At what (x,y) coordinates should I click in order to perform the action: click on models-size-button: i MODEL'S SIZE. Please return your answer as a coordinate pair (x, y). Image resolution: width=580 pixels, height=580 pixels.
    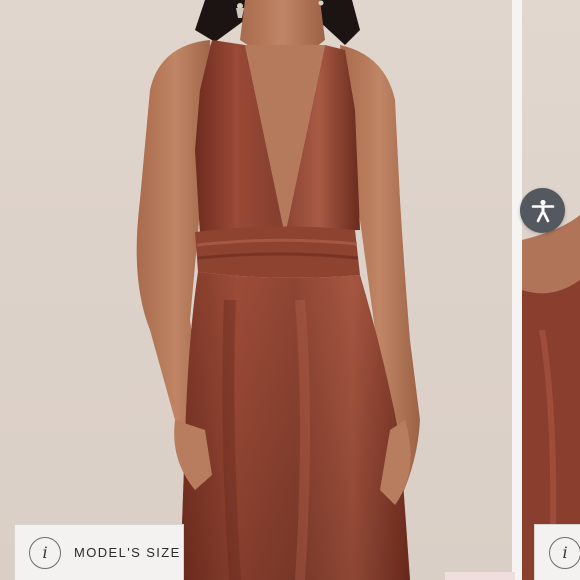
    Looking at the image, I should click on (99, 552).